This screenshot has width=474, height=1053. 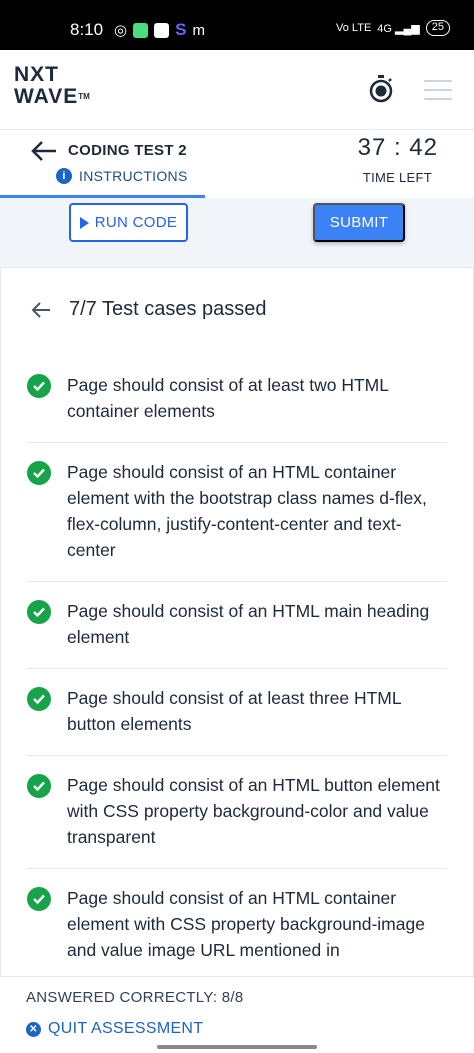 I want to click on info-icon: i, so click(x=64, y=176).